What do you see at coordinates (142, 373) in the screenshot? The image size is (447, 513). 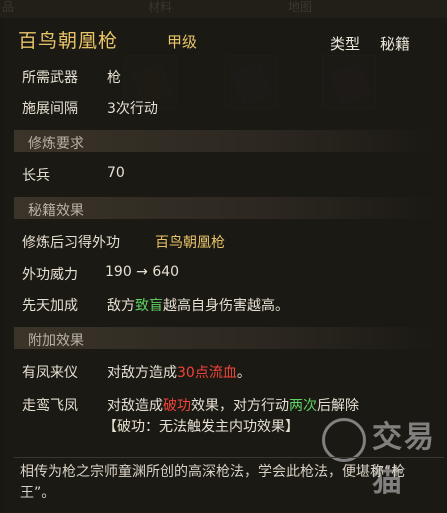 I see `extra-effect-pre: 对敌方造成` at bounding box center [142, 373].